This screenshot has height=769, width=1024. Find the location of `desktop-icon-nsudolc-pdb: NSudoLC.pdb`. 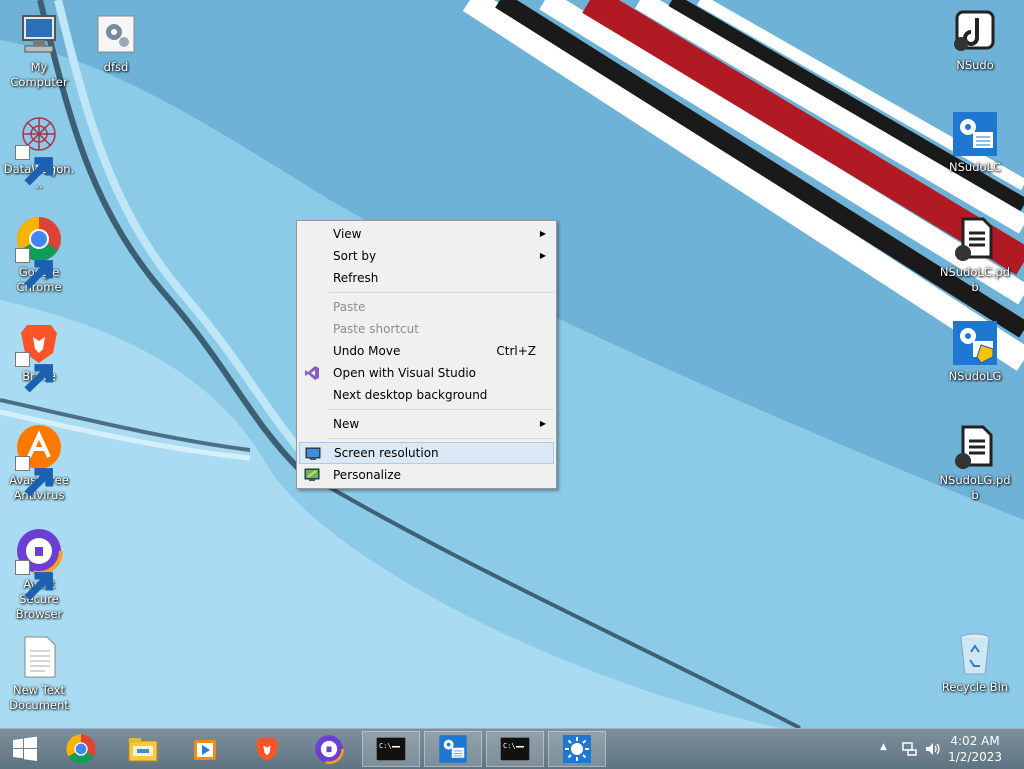

desktop-icon-nsudolc-pdb: NSudoLC.pdb is located at coordinates (975, 255).